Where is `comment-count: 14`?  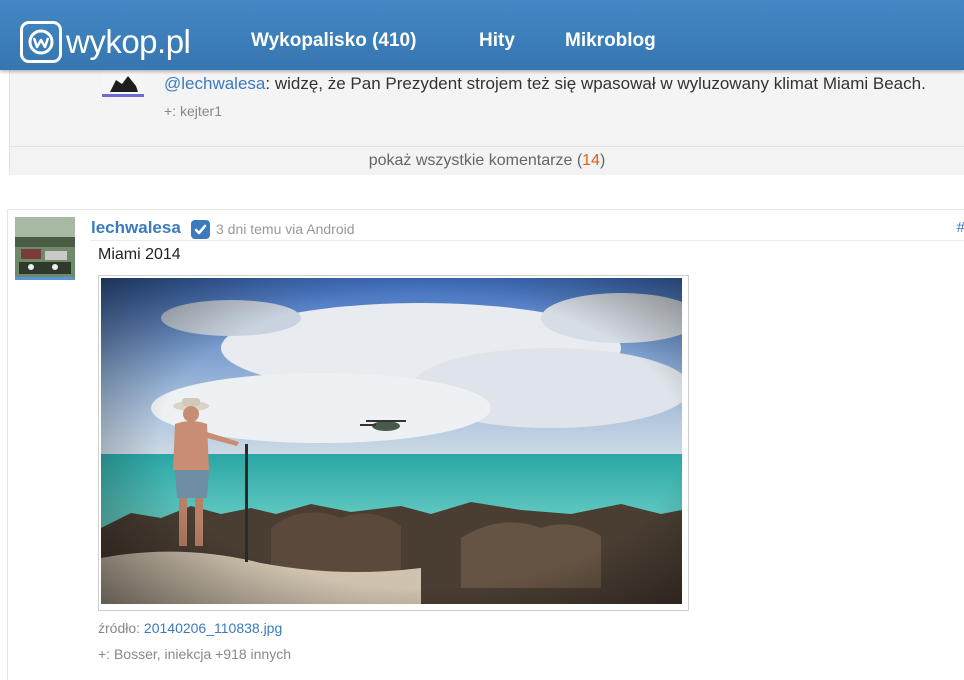 comment-count: 14 is located at coordinates (591, 160).